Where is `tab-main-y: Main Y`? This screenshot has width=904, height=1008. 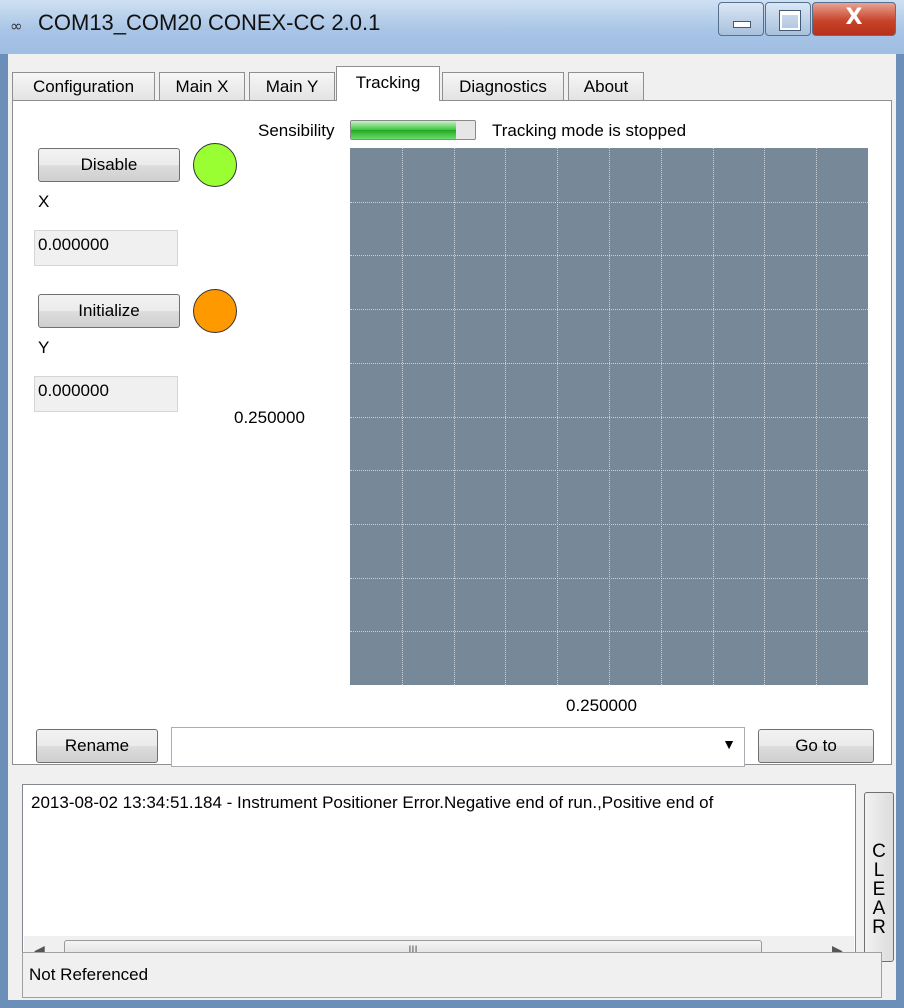
tab-main-y: Main Y is located at coordinates (292, 86).